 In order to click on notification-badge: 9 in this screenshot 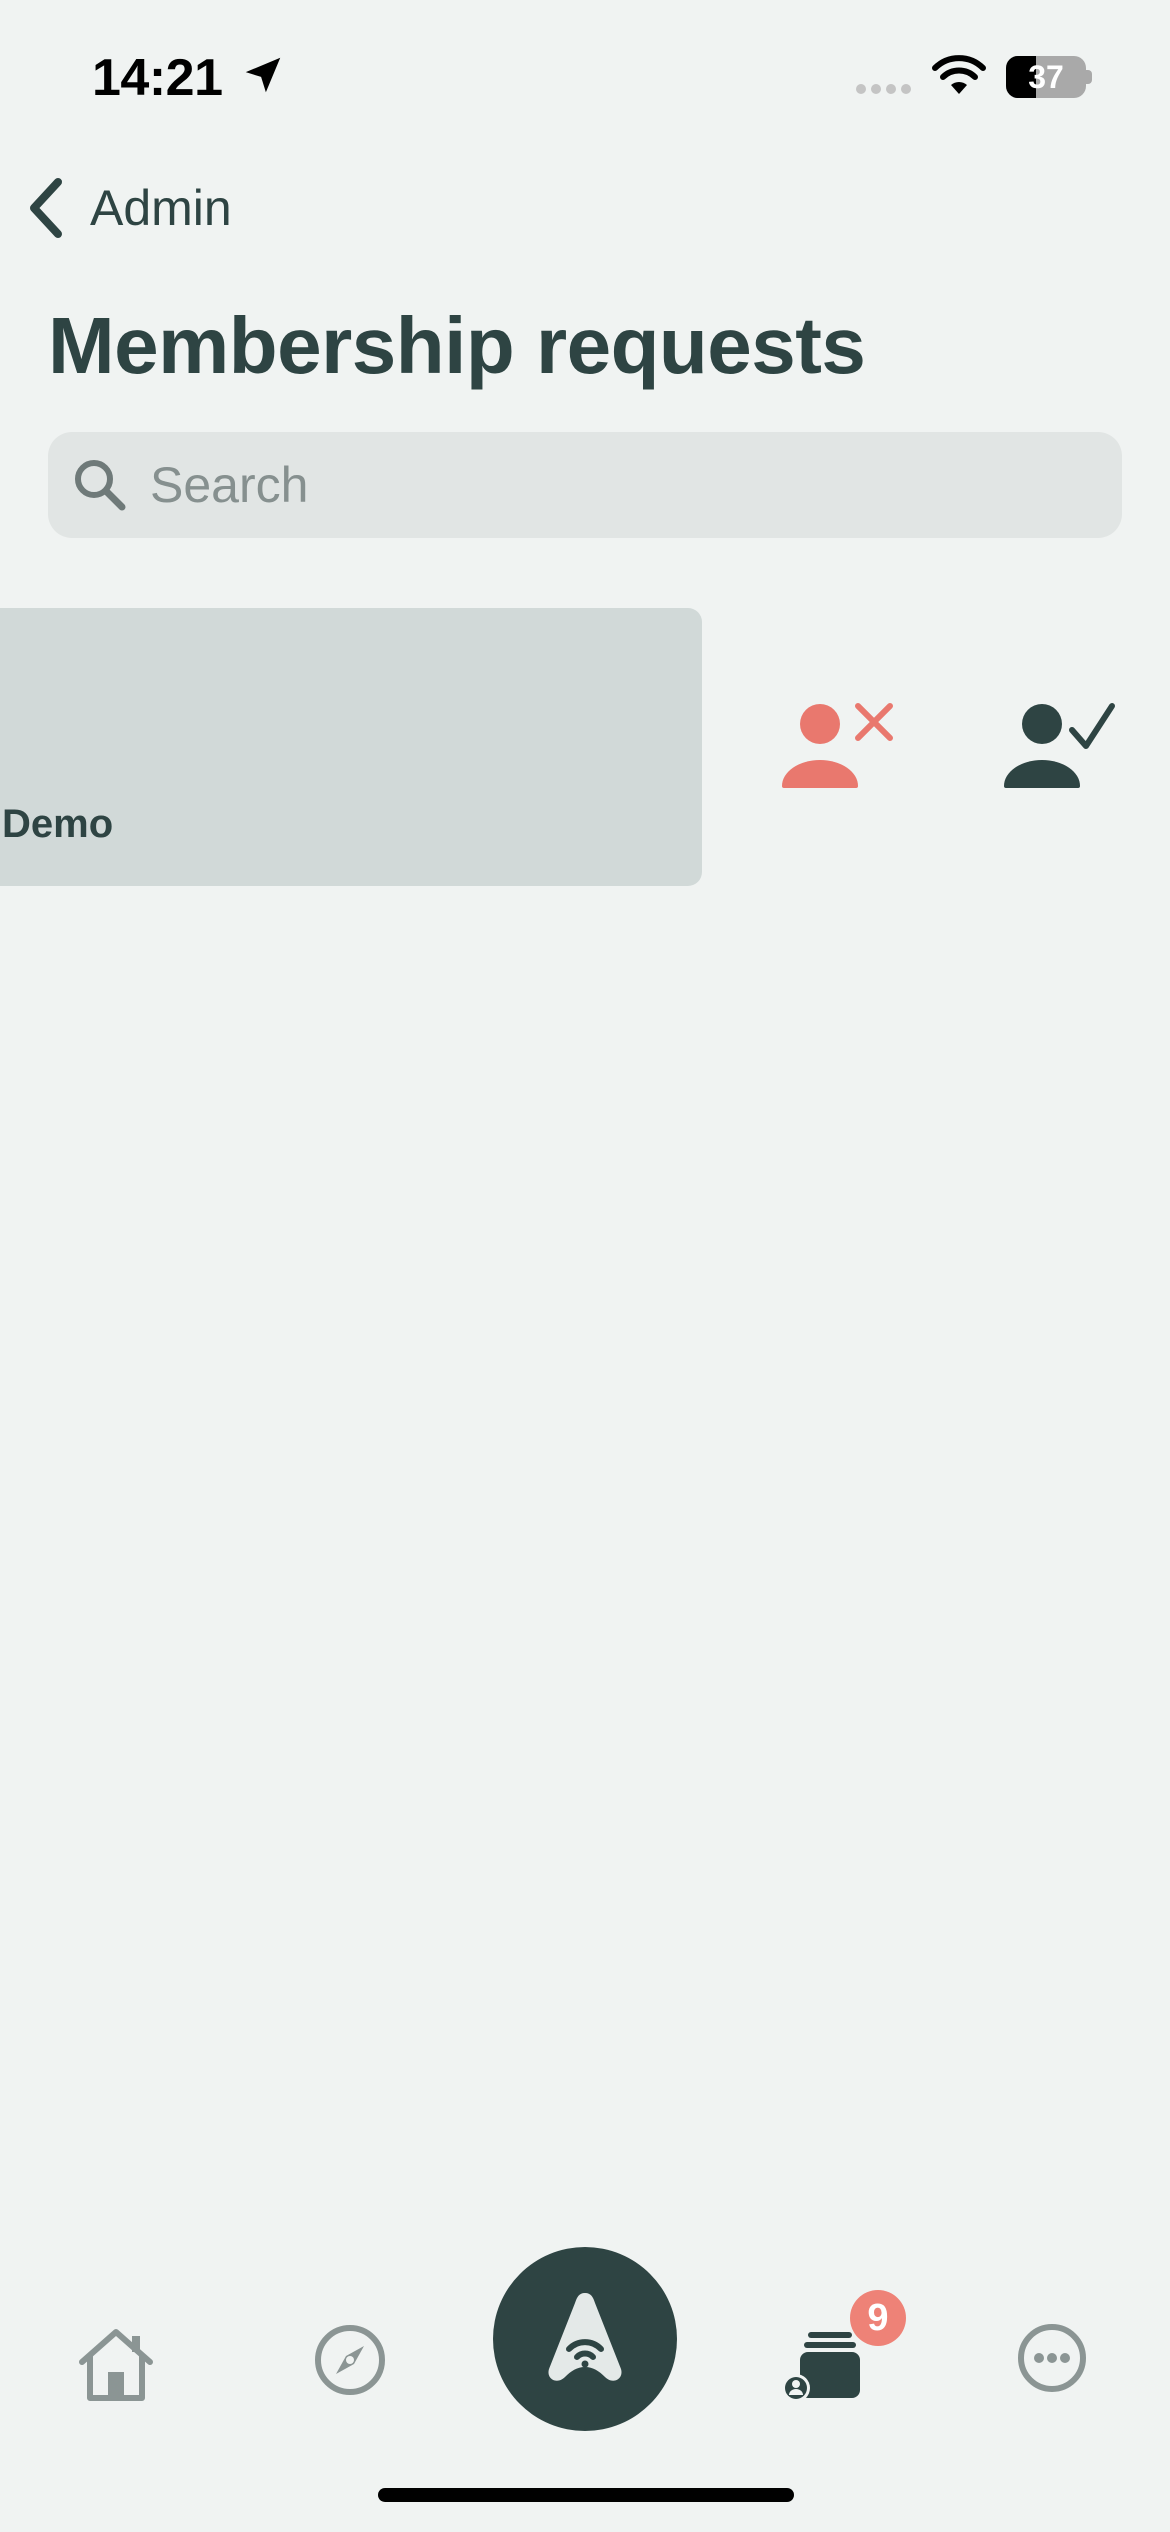, I will do `click(878, 2318)`.